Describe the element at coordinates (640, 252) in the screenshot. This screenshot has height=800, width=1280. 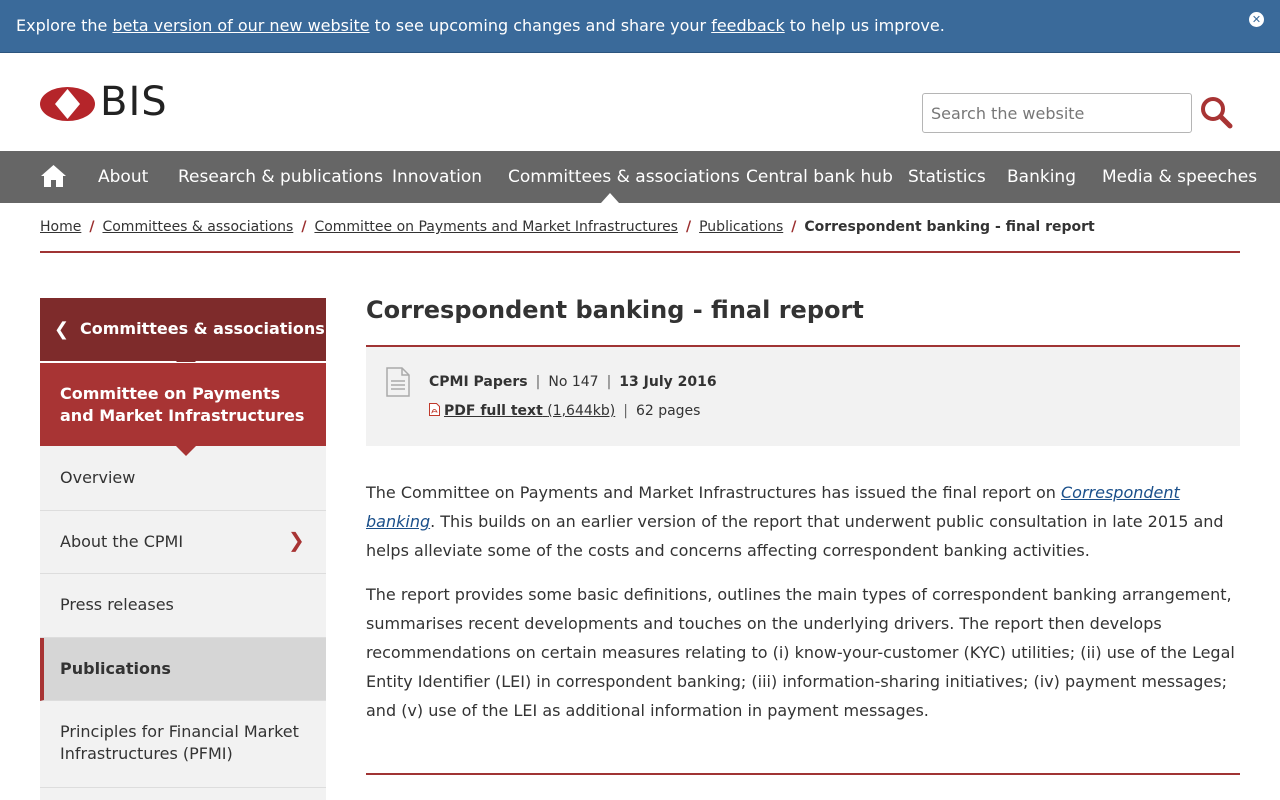
I see `breadcrumb-divider` at that location.